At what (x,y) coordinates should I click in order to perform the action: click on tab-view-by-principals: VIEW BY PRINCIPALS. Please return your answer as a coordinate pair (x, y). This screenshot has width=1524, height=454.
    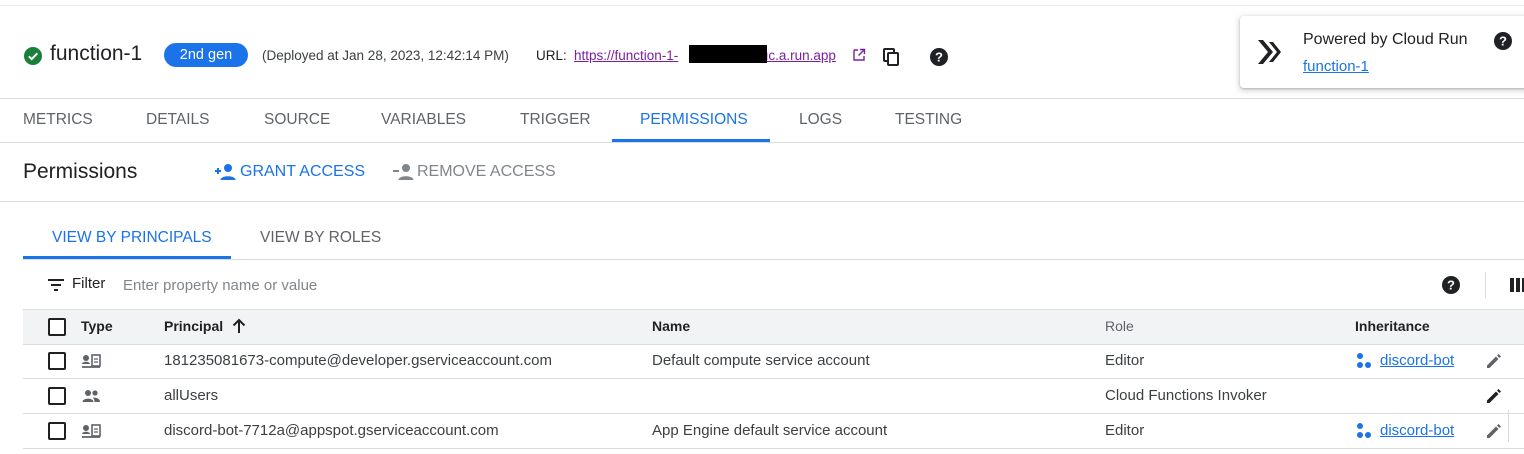
    Looking at the image, I should click on (132, 238).